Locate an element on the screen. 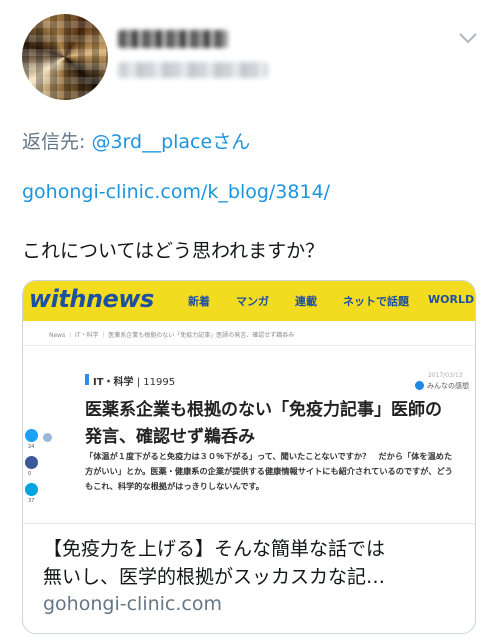 The height and width of the screenshot is (640, 487). nav-item-manga: マンガ is located at coordinates (252, 301).